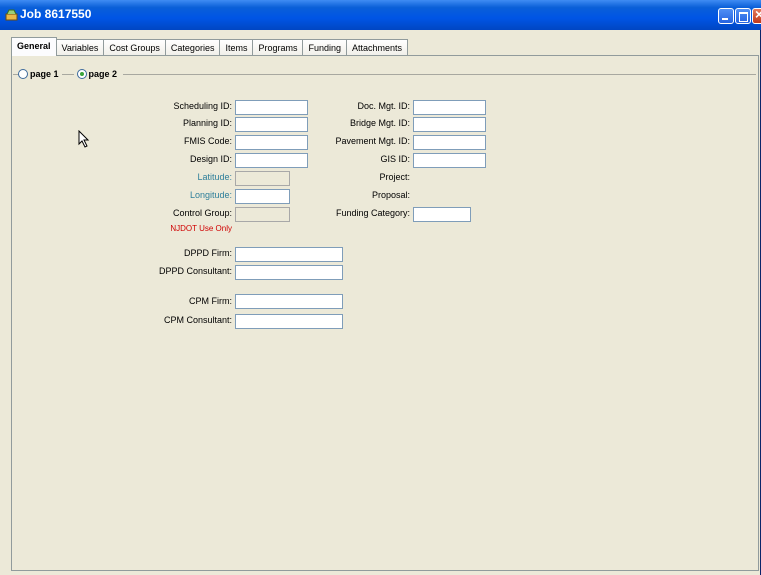 Image resolution: width=761 pixels, height=575 pixels. I want to click on dppd-firm-label: DPPD Firm:, so click(208, 253).